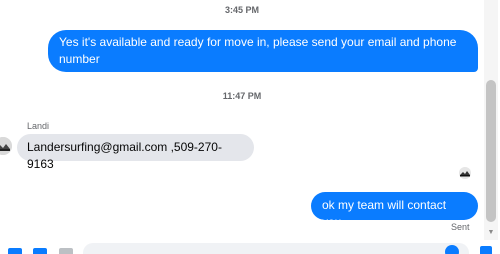  Describe the element at coordinates (241, 10) in the screenshot. I see `timestamp: 3:45 PM` at that location.